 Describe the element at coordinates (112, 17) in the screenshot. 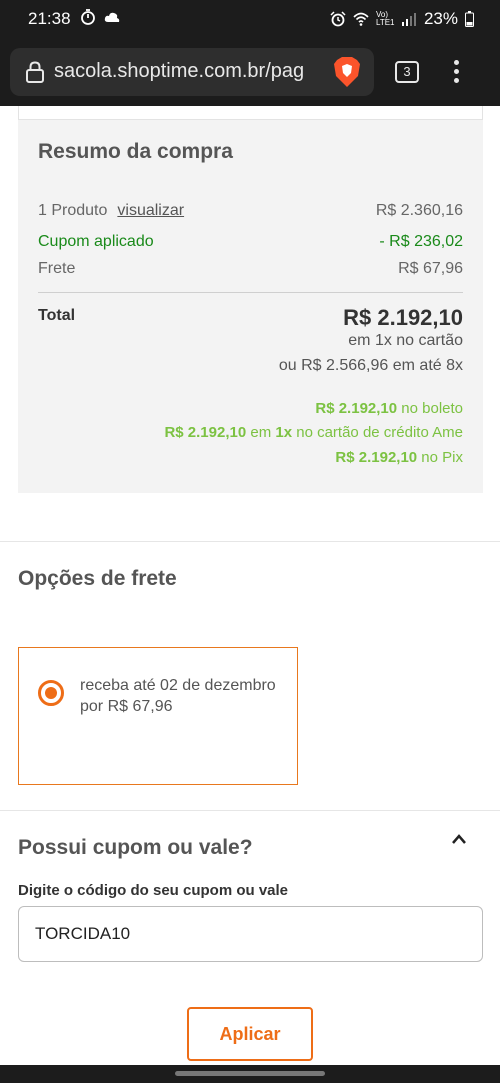

I see `cloud-icon` at that location.